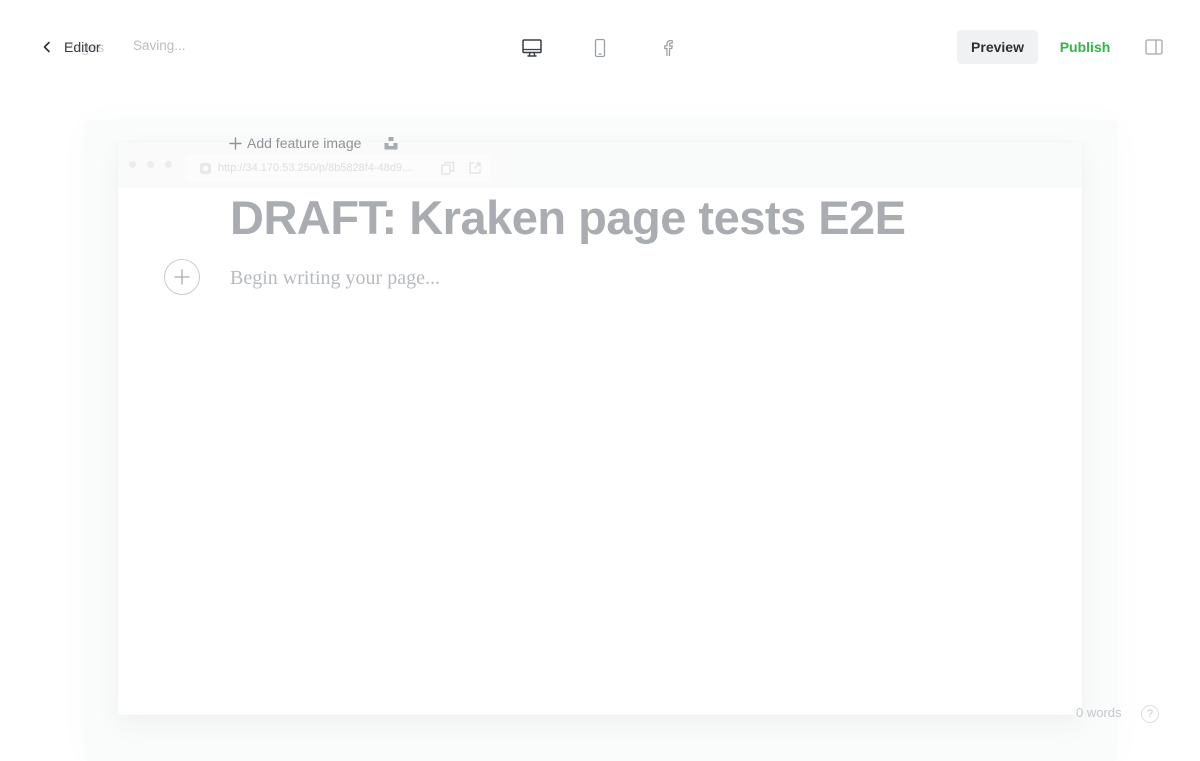 This screenshot has width=1200, height=761. I want to click on social-preview-button, so click(668, 48).